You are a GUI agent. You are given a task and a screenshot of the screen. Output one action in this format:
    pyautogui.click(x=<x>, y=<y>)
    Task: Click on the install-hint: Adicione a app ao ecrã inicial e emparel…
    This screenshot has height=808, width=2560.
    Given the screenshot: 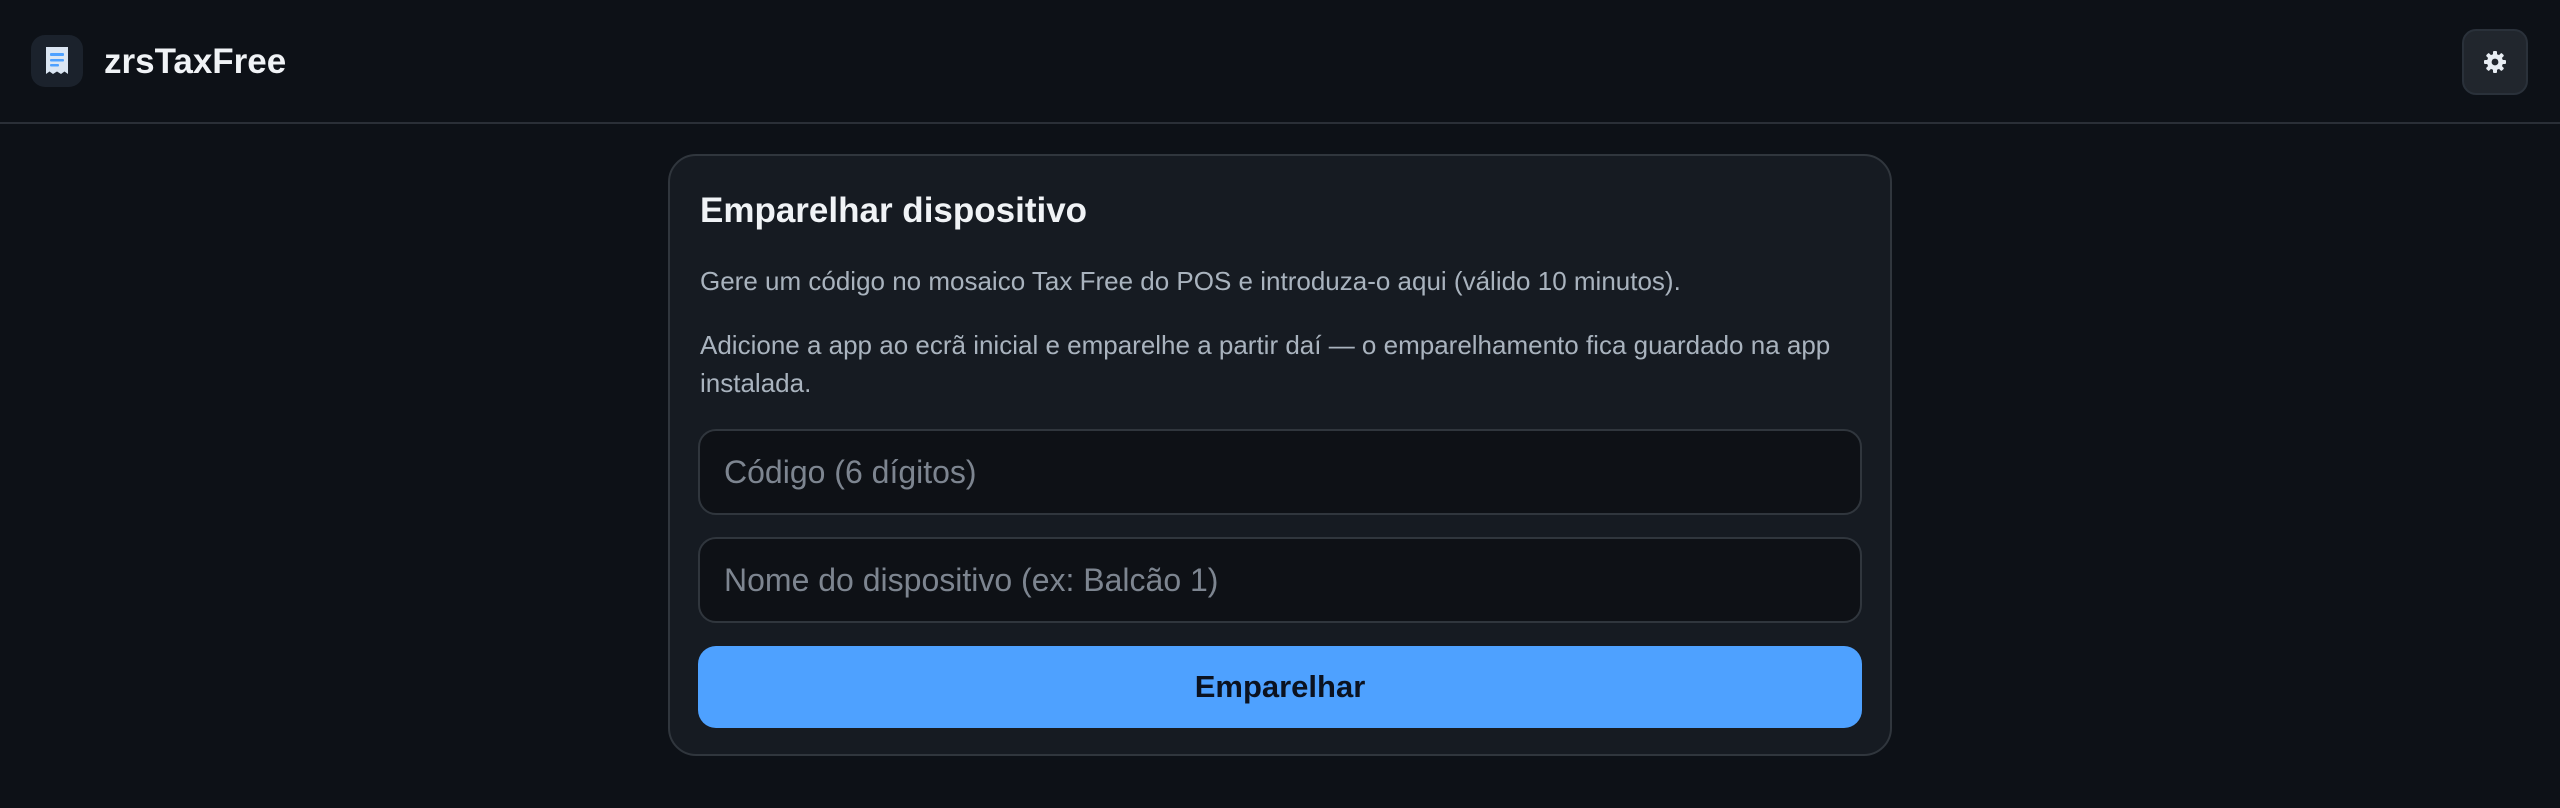 What is the action you would take?
    pyautogui.click(x=1265, y=364)
    